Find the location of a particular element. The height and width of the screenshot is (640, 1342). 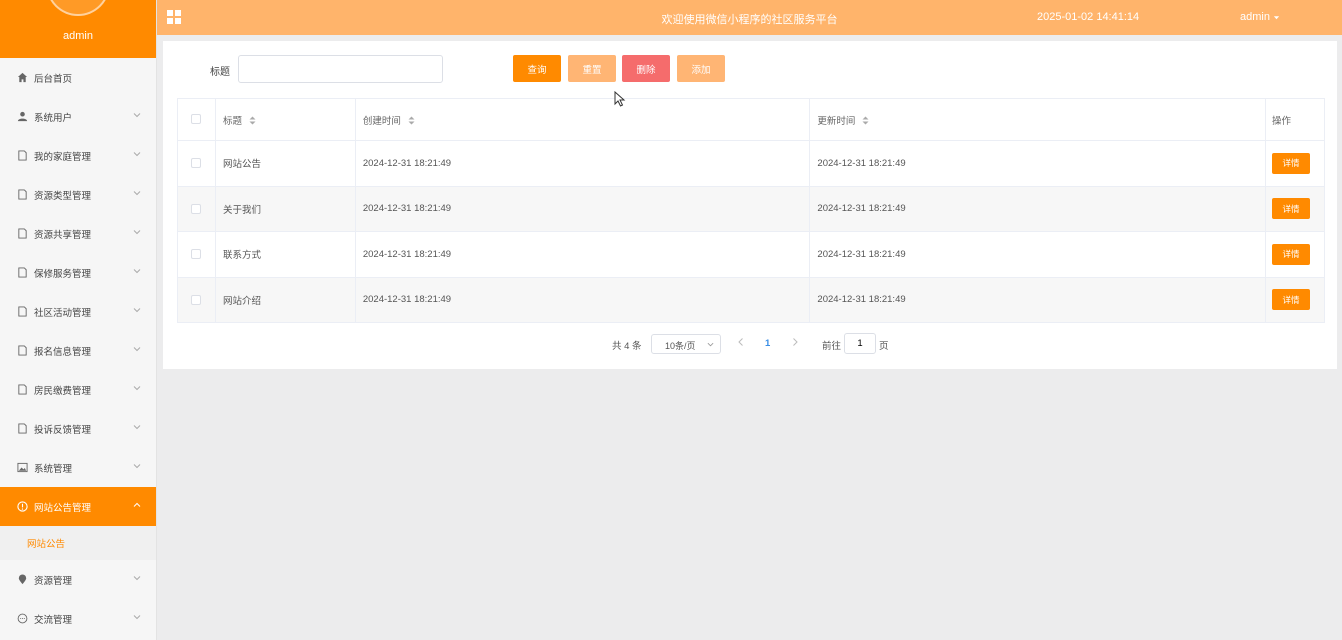

title-search-input is located at coordinates (340, 69).